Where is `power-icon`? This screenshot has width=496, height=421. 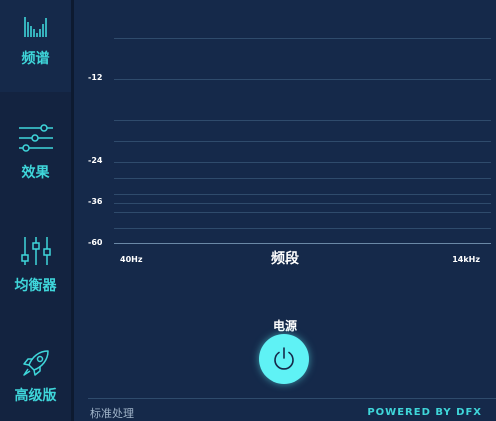 power-icon is located at coordinates (284, 358).